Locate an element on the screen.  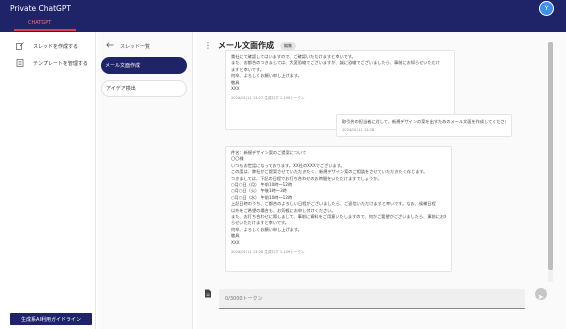
new-thread-icon is located at coordinates (20, 46).